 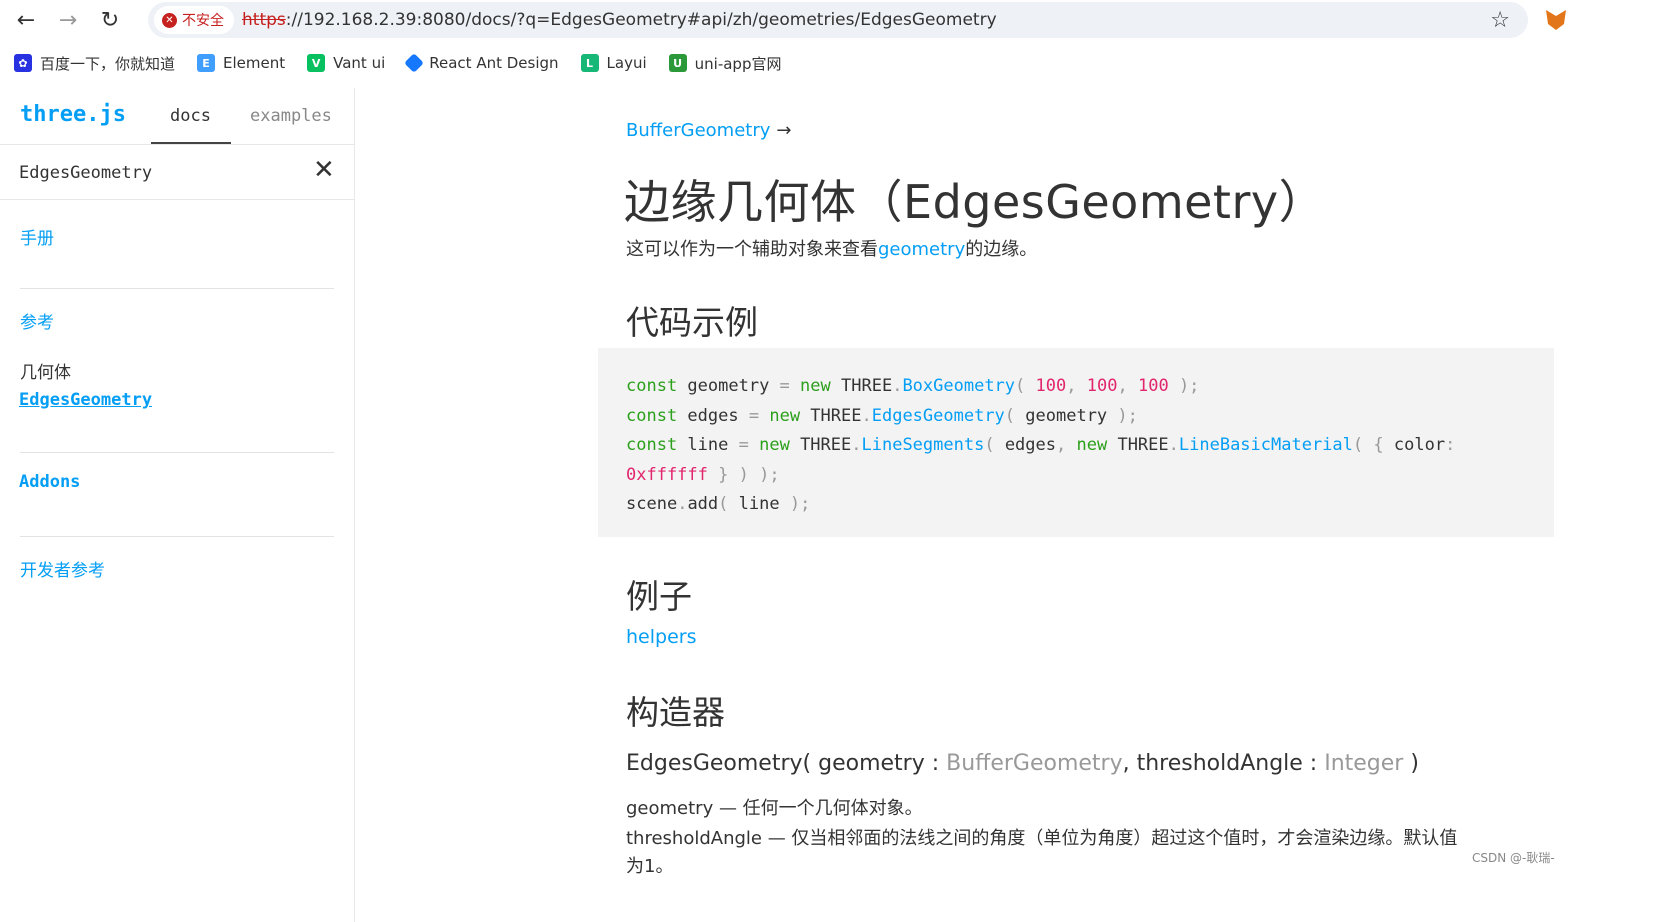 I want to click on bookmark-layui: L Layui, so click(x=613, y=63).